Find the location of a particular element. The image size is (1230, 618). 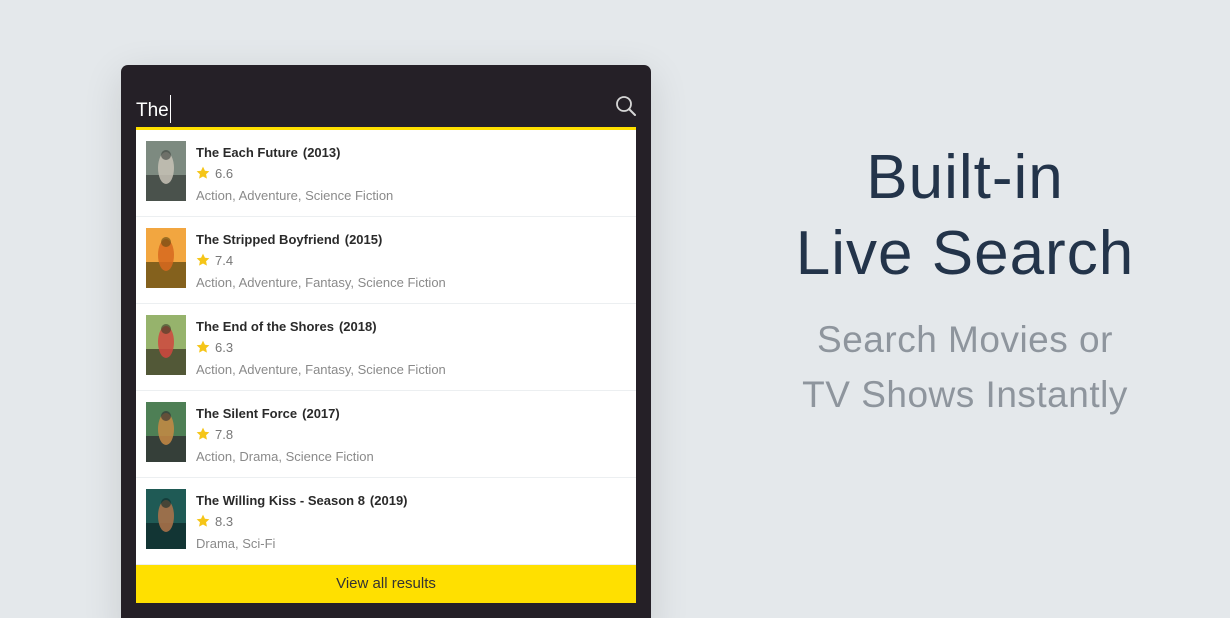

result-rating: 6.3 is located at coordinates (214, 347).